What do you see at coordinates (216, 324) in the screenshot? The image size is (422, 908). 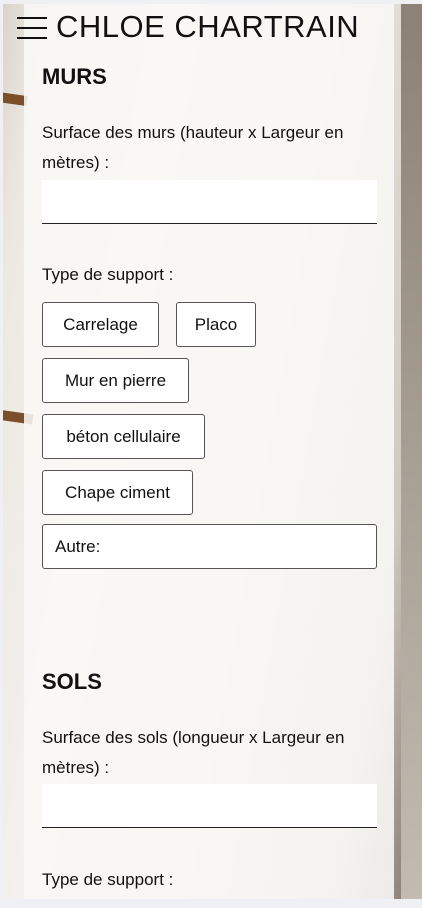 I see `support-option-placo: Placo` at bounding box center [216, 324].